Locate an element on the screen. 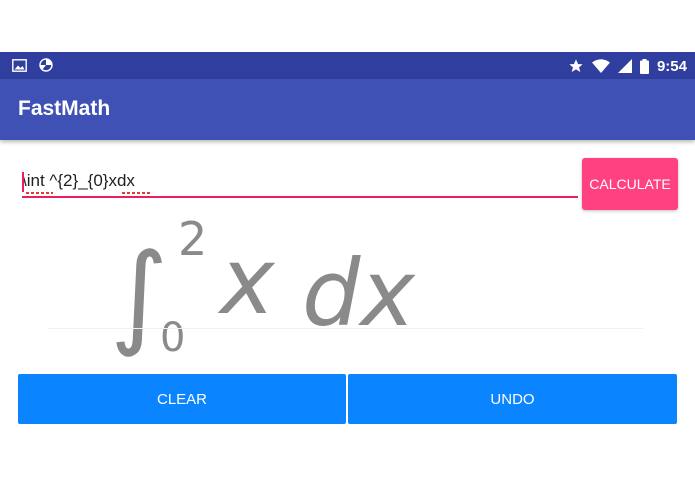 The image size is (695, 494). image-icon is located at coordinates (19, 65).